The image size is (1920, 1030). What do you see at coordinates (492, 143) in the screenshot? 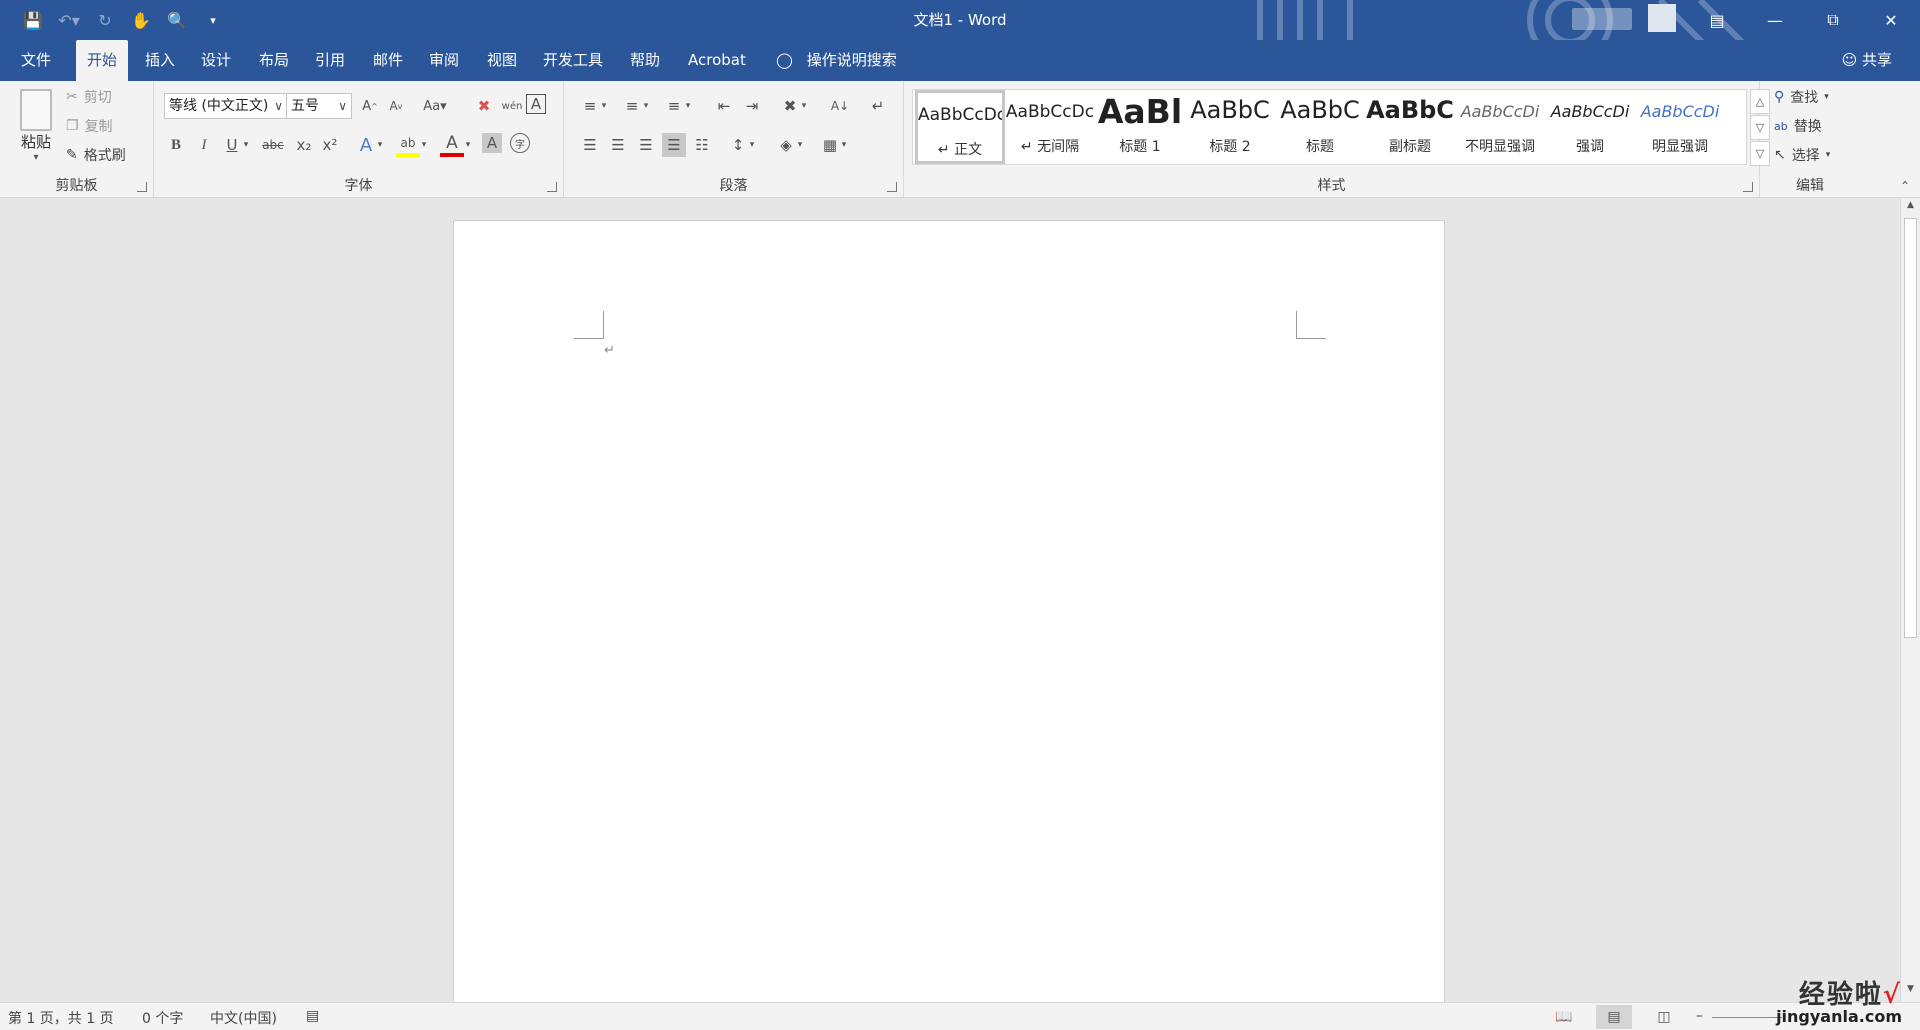
I see `character-shading-icon: A` at bounding box center [492, 143].